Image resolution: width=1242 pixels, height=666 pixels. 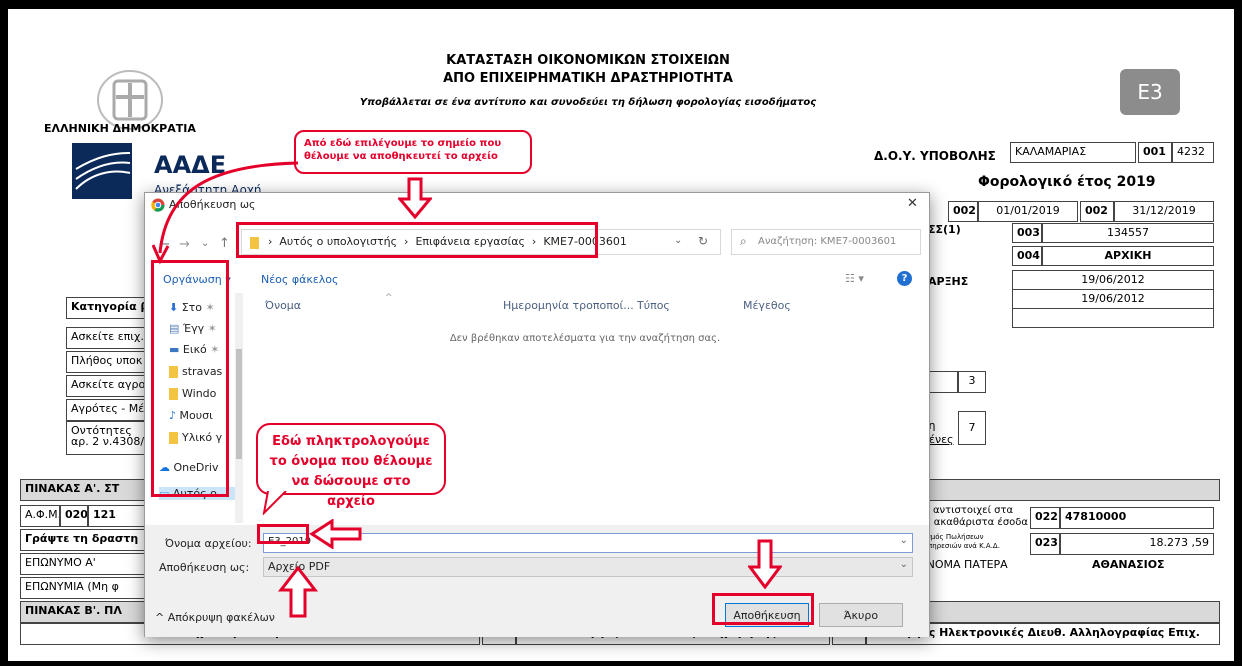 What do you see at coordinates (85, 540) in the screenshot?
I see `grapste-row: Γράψτε τη δραστη` at bounding box center [85, 540].